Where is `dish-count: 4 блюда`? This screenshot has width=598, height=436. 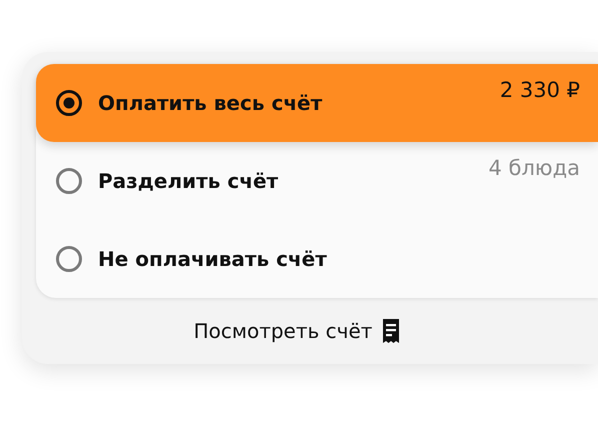 dish-count: 4 блюда is located at coordinates (534, 168).